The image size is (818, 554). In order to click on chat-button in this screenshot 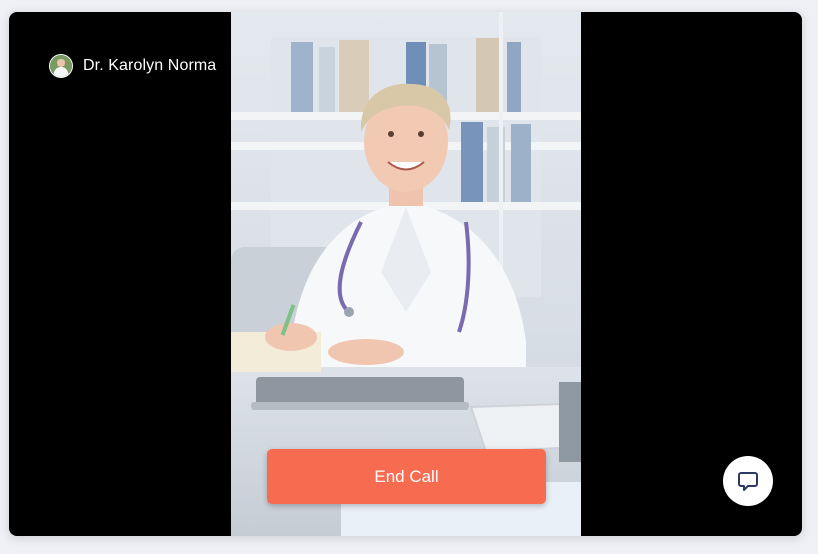, I will do `click(748, 481)`.